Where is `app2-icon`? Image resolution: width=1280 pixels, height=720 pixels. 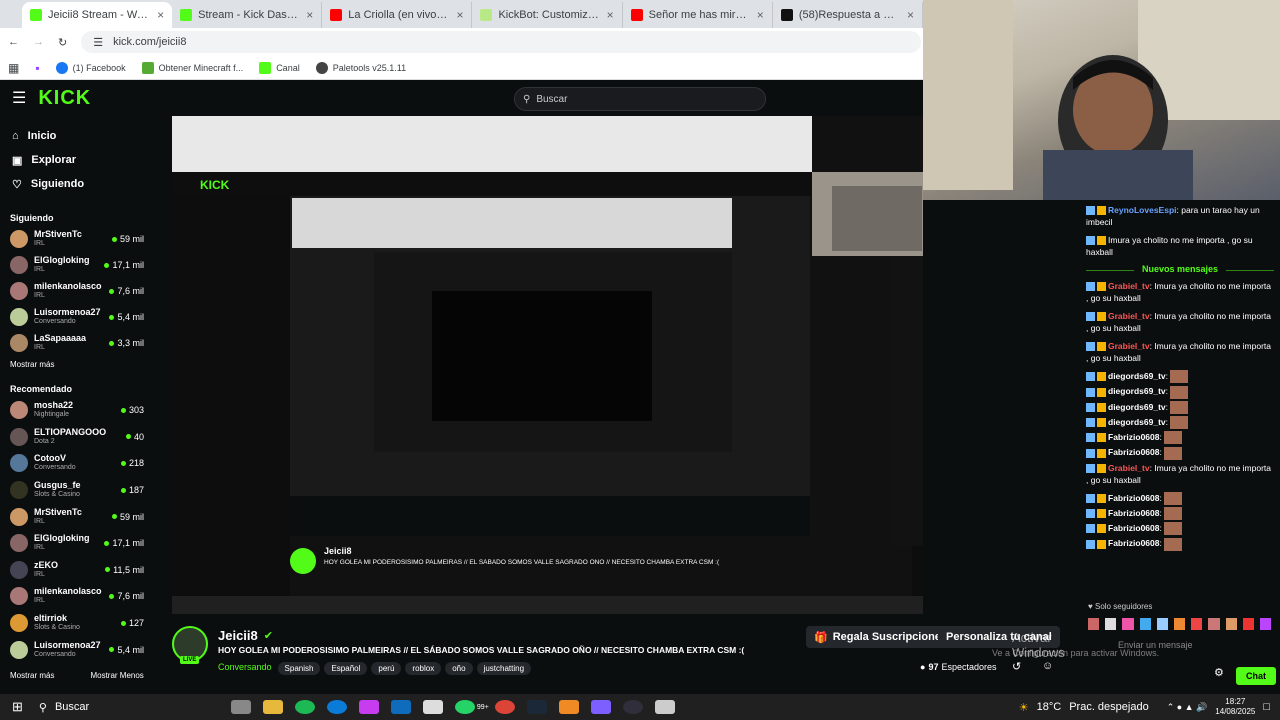 app2-icon is located at coordinates (664, 707).